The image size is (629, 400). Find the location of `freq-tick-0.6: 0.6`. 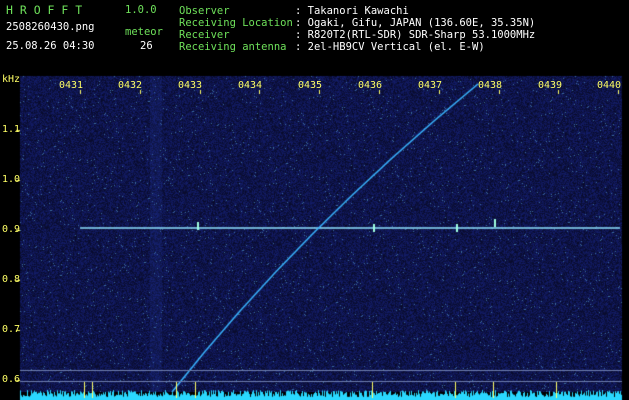

freq-tick-0.6: 0.6 is located at coordinates (11, 379).